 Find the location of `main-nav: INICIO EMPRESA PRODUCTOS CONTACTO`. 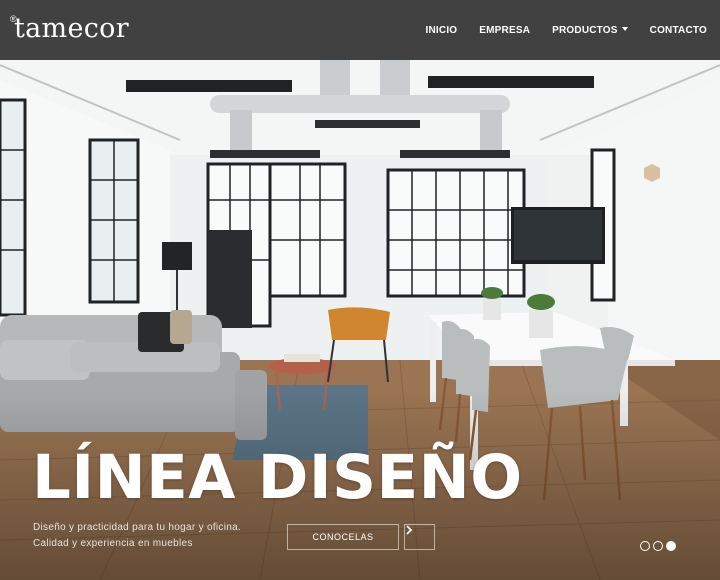

main-nav: INICIO EMPRESA PRODUCTOS CONTACTO is located at coordinates (555, 30).